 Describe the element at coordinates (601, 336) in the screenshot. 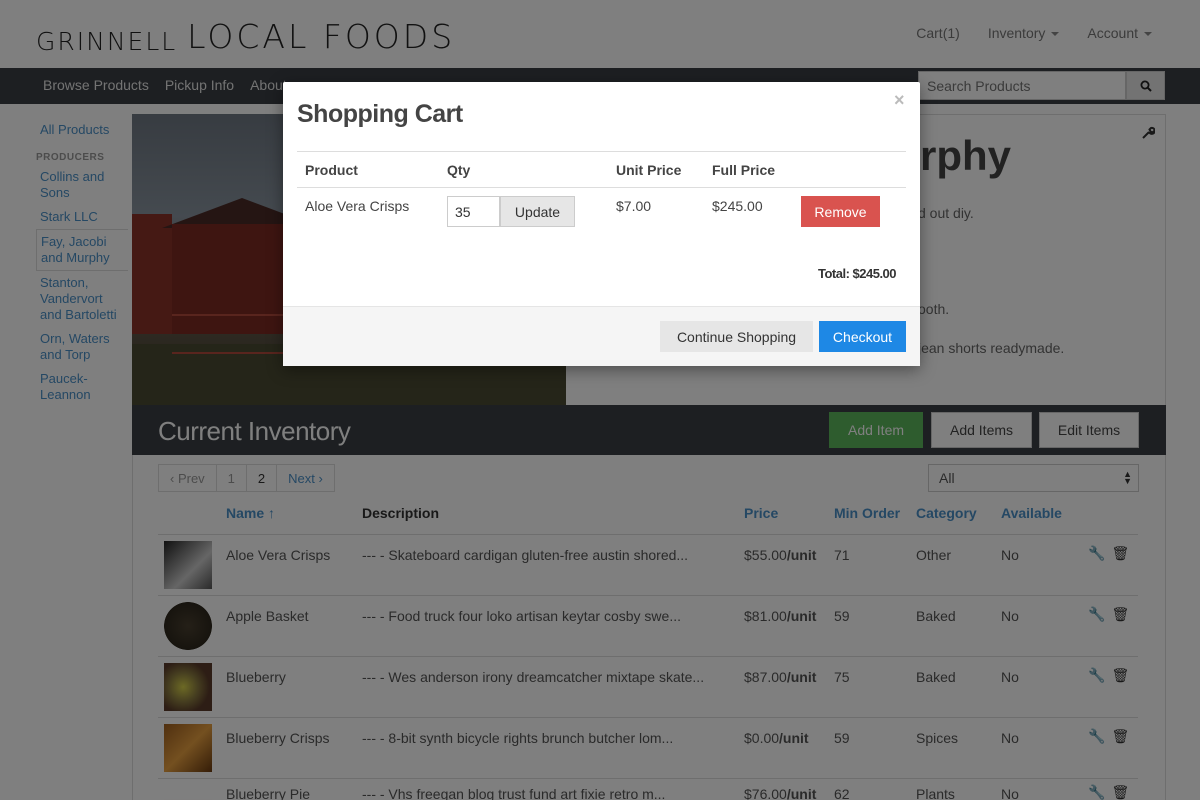

I see `modal-footer: Continue Shopping Checkout` at that location.